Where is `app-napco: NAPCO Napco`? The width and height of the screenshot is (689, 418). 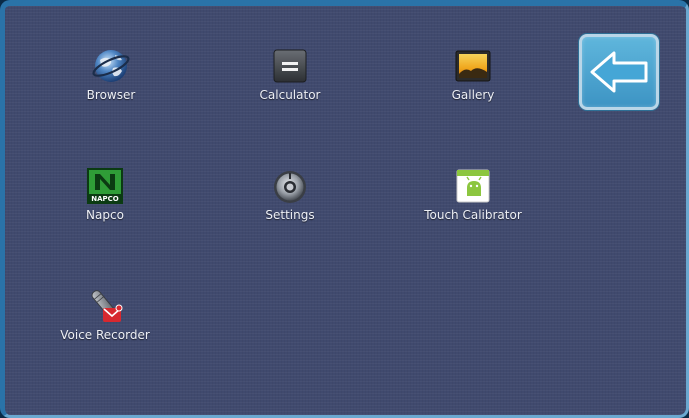
app-napco: NAPCO Napco is located at coordinates (105, 200).